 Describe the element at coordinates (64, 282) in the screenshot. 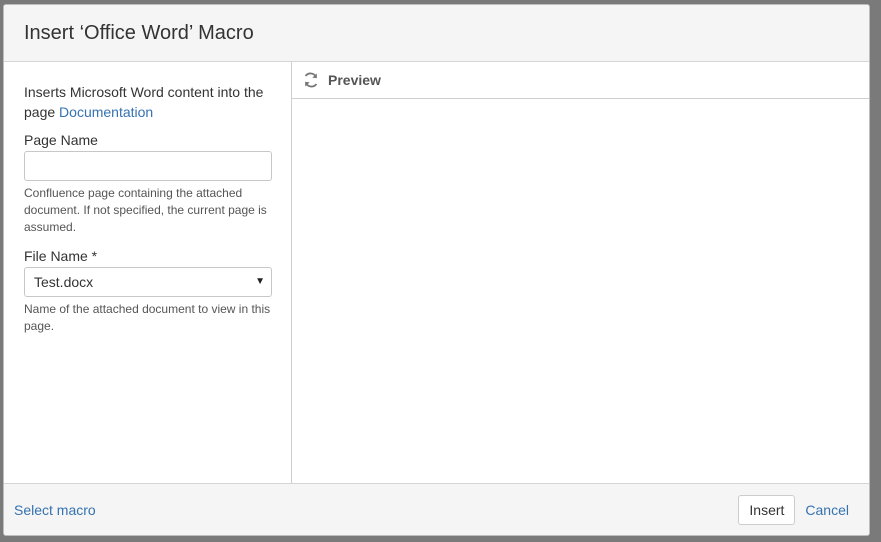

I see `file-name-value: Test.docx` at that location.